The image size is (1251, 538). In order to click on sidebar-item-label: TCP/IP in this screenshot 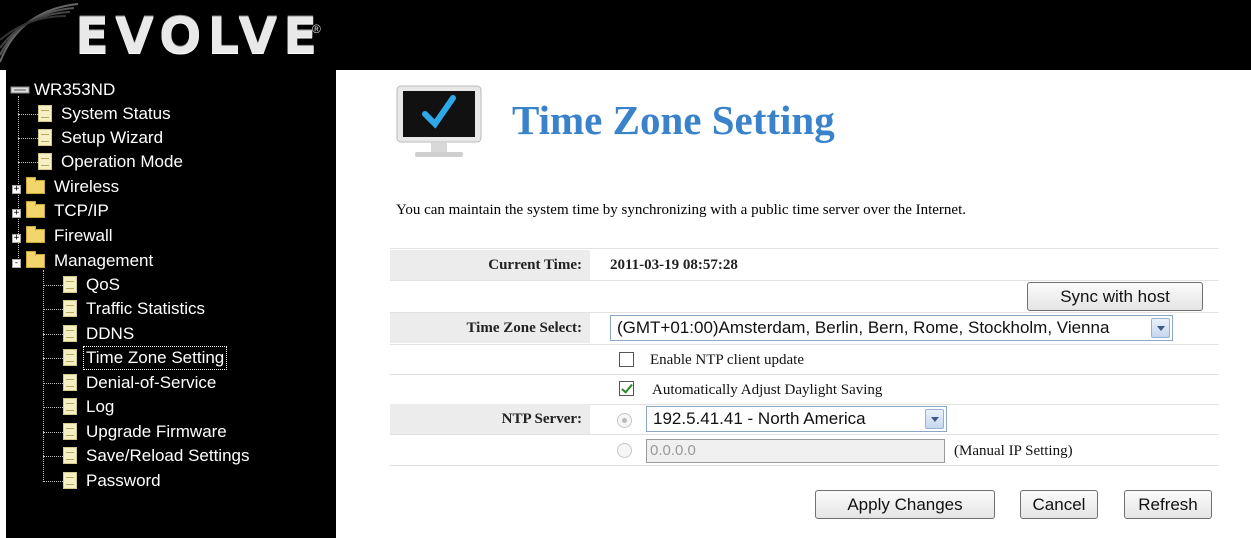, I will do `click(81, 210)`.